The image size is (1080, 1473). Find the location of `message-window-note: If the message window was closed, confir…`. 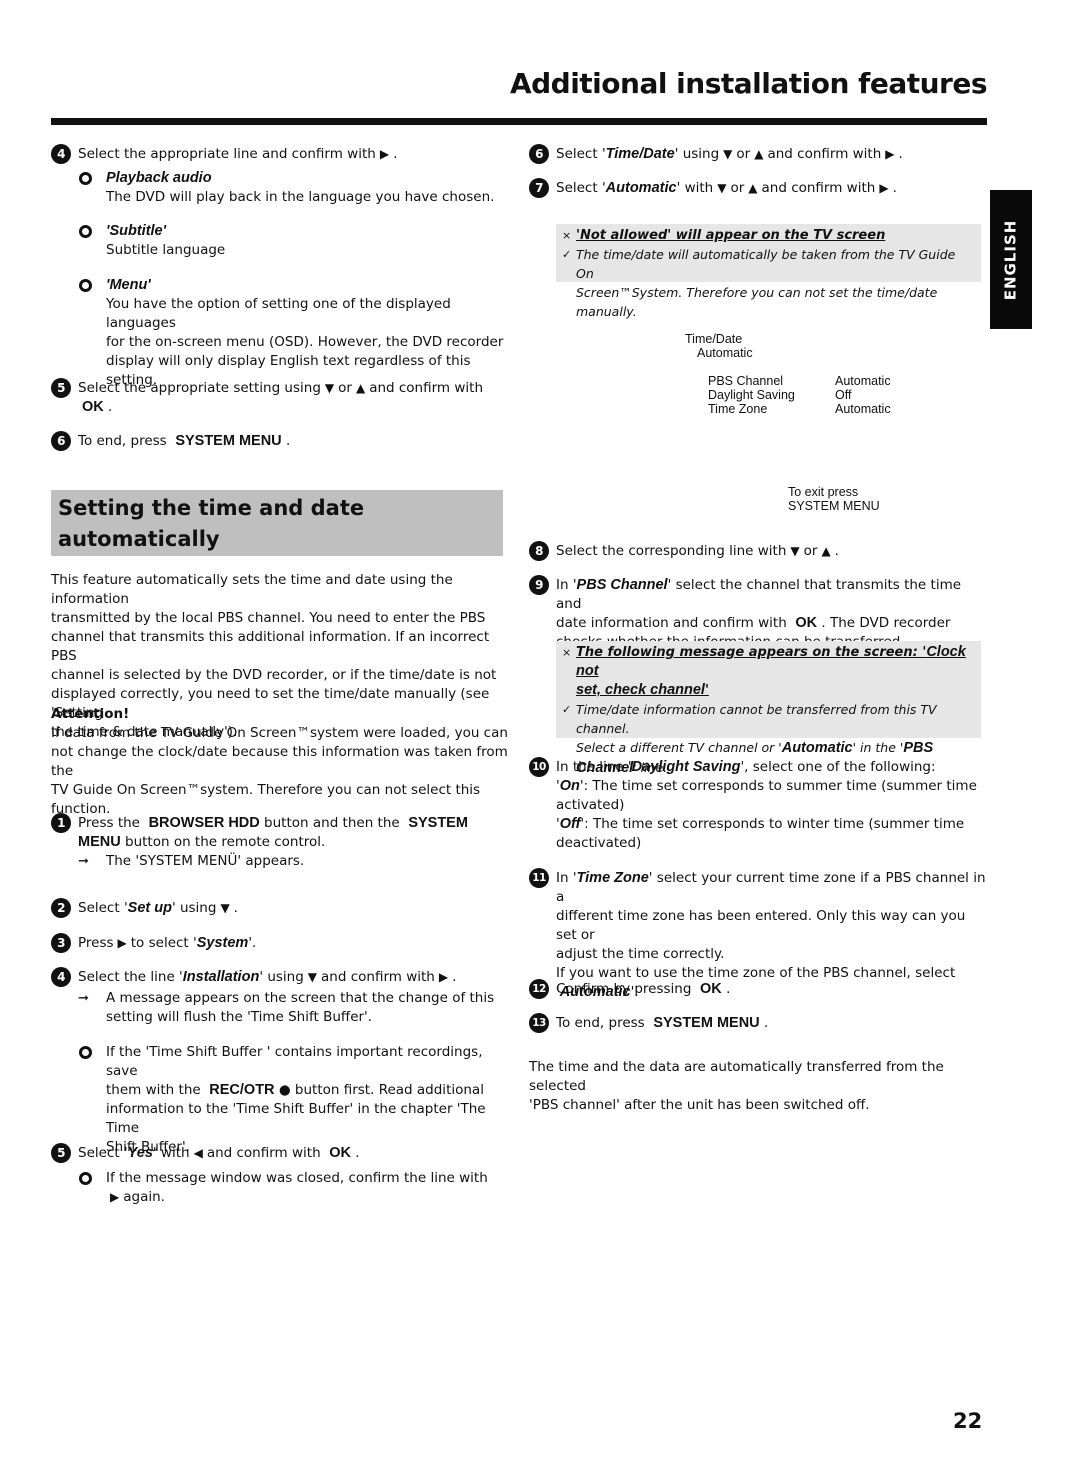

message-window-note: If the message window was closed, confir… is located at coordinates (294, 1188).